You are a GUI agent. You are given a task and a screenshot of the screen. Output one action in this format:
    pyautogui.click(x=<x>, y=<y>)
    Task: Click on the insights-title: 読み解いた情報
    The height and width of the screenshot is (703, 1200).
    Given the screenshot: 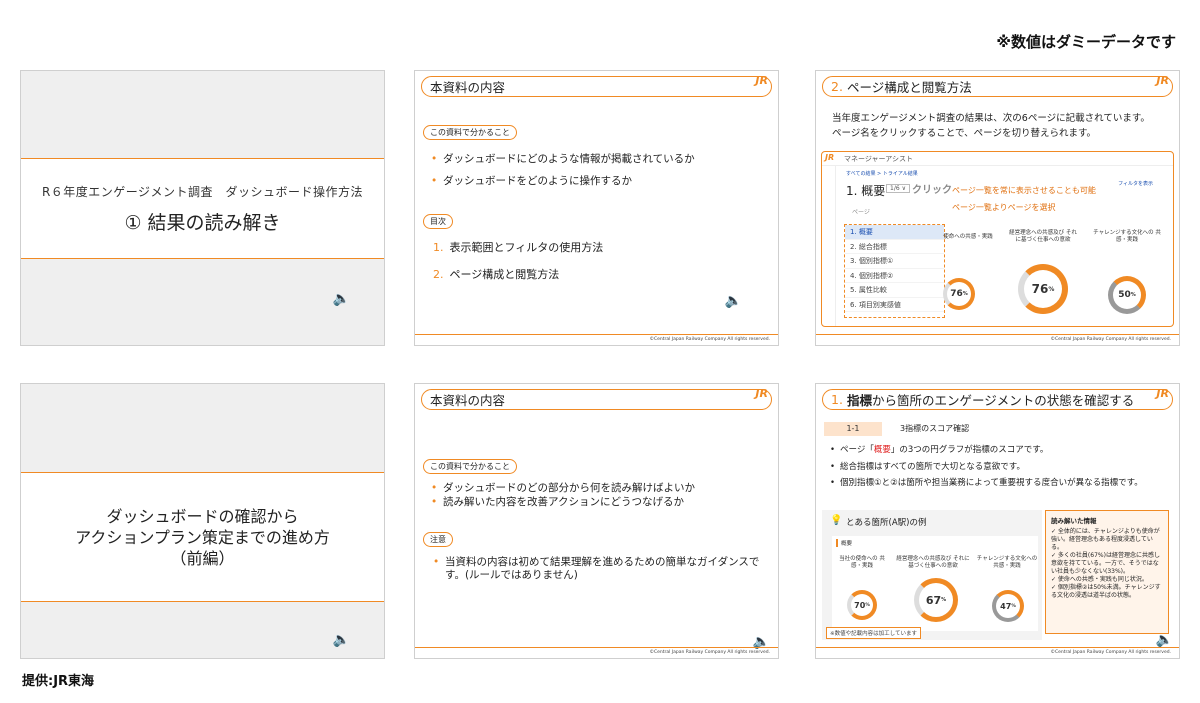 What is the action you would take?
    pyautogui.click(x=1074, y=521)
    